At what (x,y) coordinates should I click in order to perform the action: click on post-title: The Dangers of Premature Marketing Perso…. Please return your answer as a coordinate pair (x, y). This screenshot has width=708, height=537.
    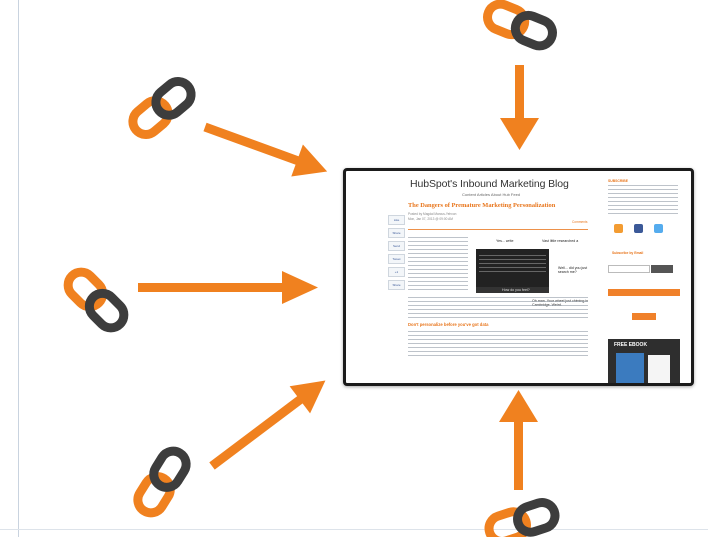
    Looking at the image, I should click on (482, 205).